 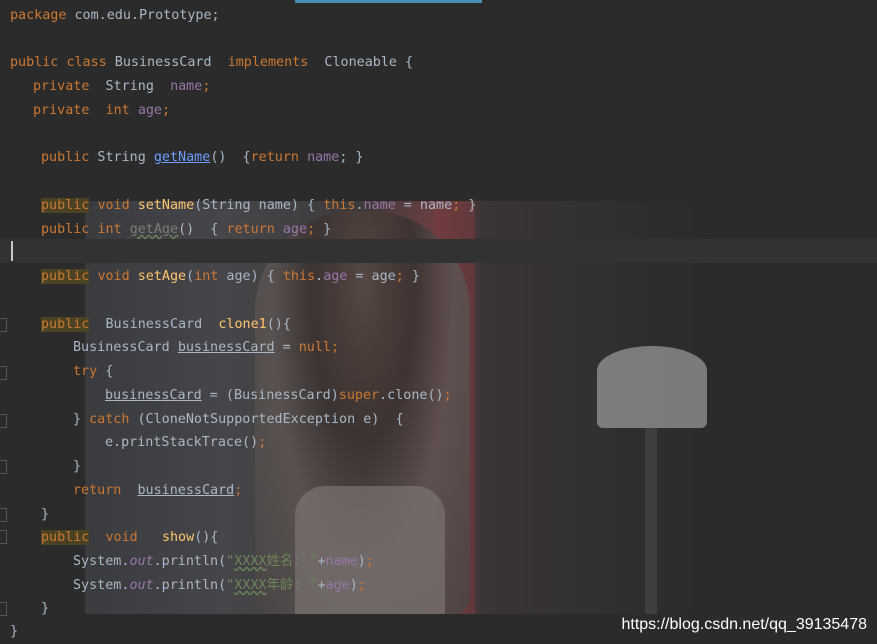 I want to click on code-line-return: return businessCard;, so click(x=157, y=491).